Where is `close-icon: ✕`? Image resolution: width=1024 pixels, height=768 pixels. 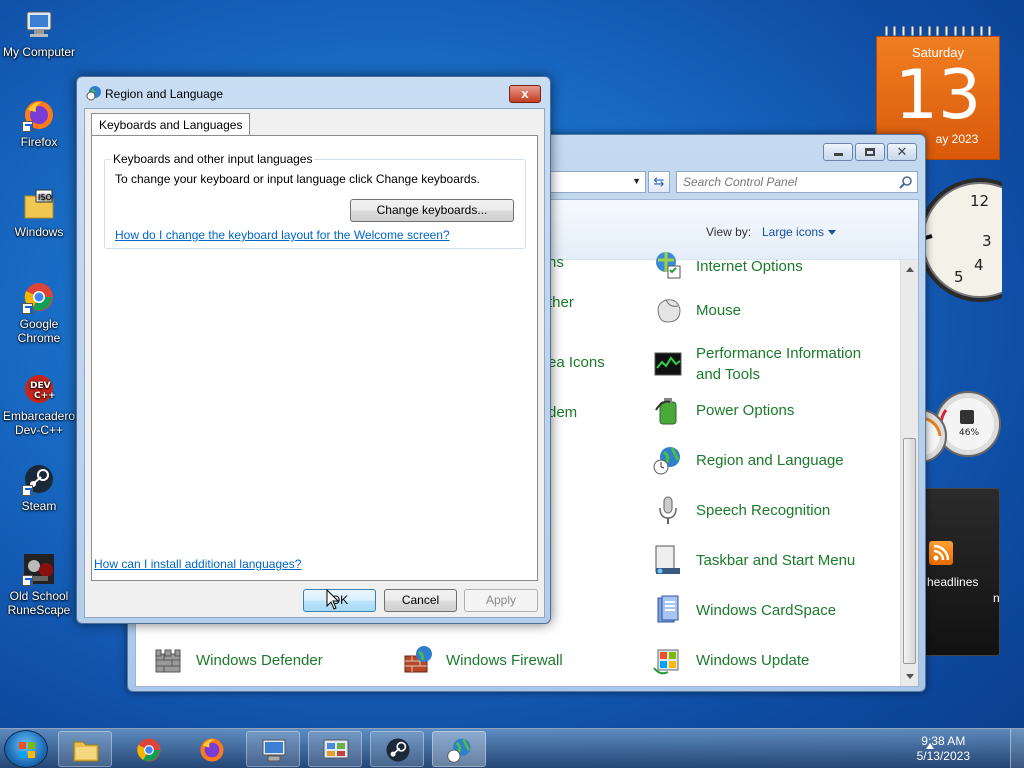
close-icon: ✕ is located at coordinates (902, 151).